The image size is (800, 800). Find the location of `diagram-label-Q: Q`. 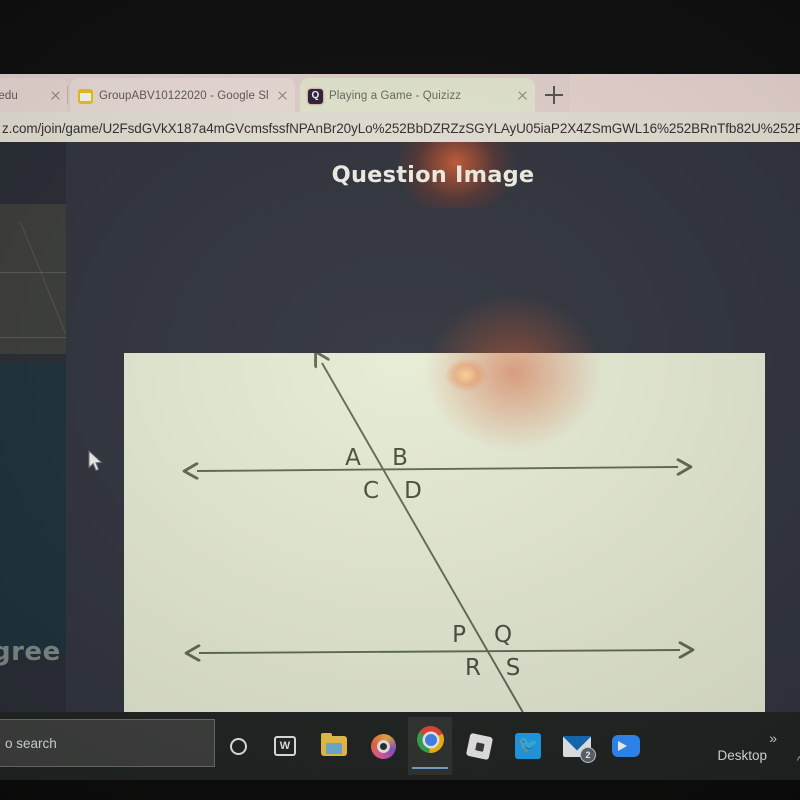

diagram-label-Q: Q is located at coordinates (503, 635).